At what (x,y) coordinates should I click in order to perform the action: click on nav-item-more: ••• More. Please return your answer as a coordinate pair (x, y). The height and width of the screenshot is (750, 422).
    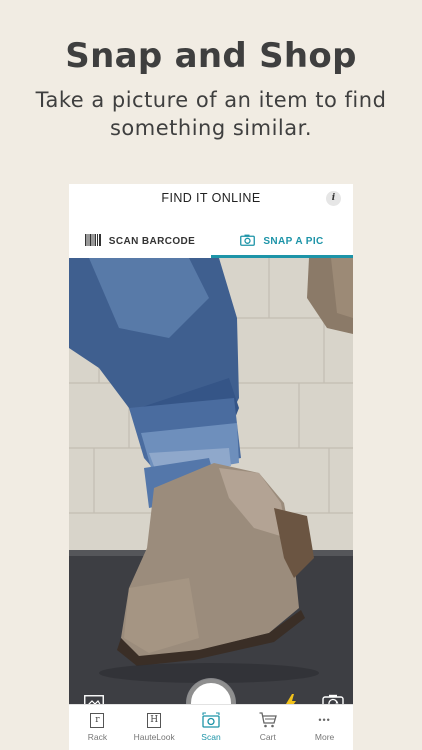
    Looking at the image, I should click on (324, 727).